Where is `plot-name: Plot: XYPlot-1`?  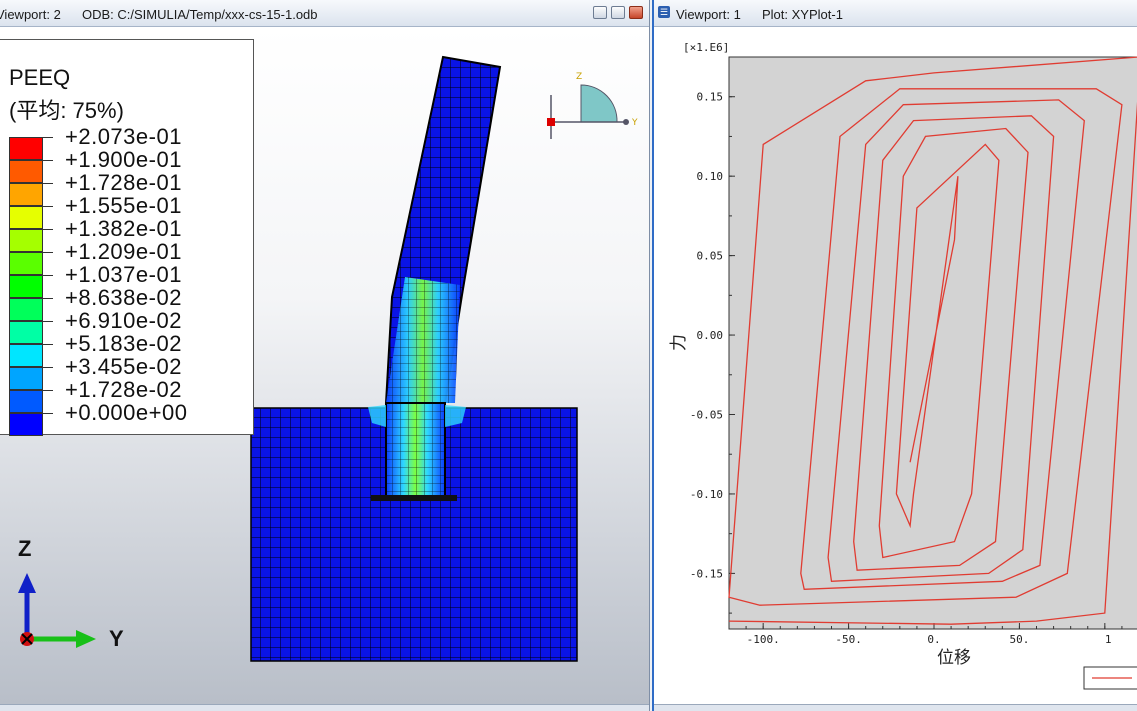
plot-name: Plot: XYPlot-1 is located at coordinates (802, 14).